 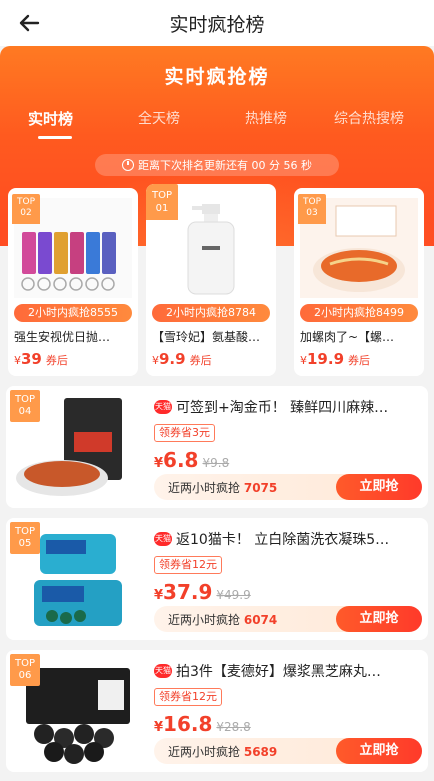 I want to click on hot-sales-text: 近两小时疯抢 6074, so click(x=223, y=620).